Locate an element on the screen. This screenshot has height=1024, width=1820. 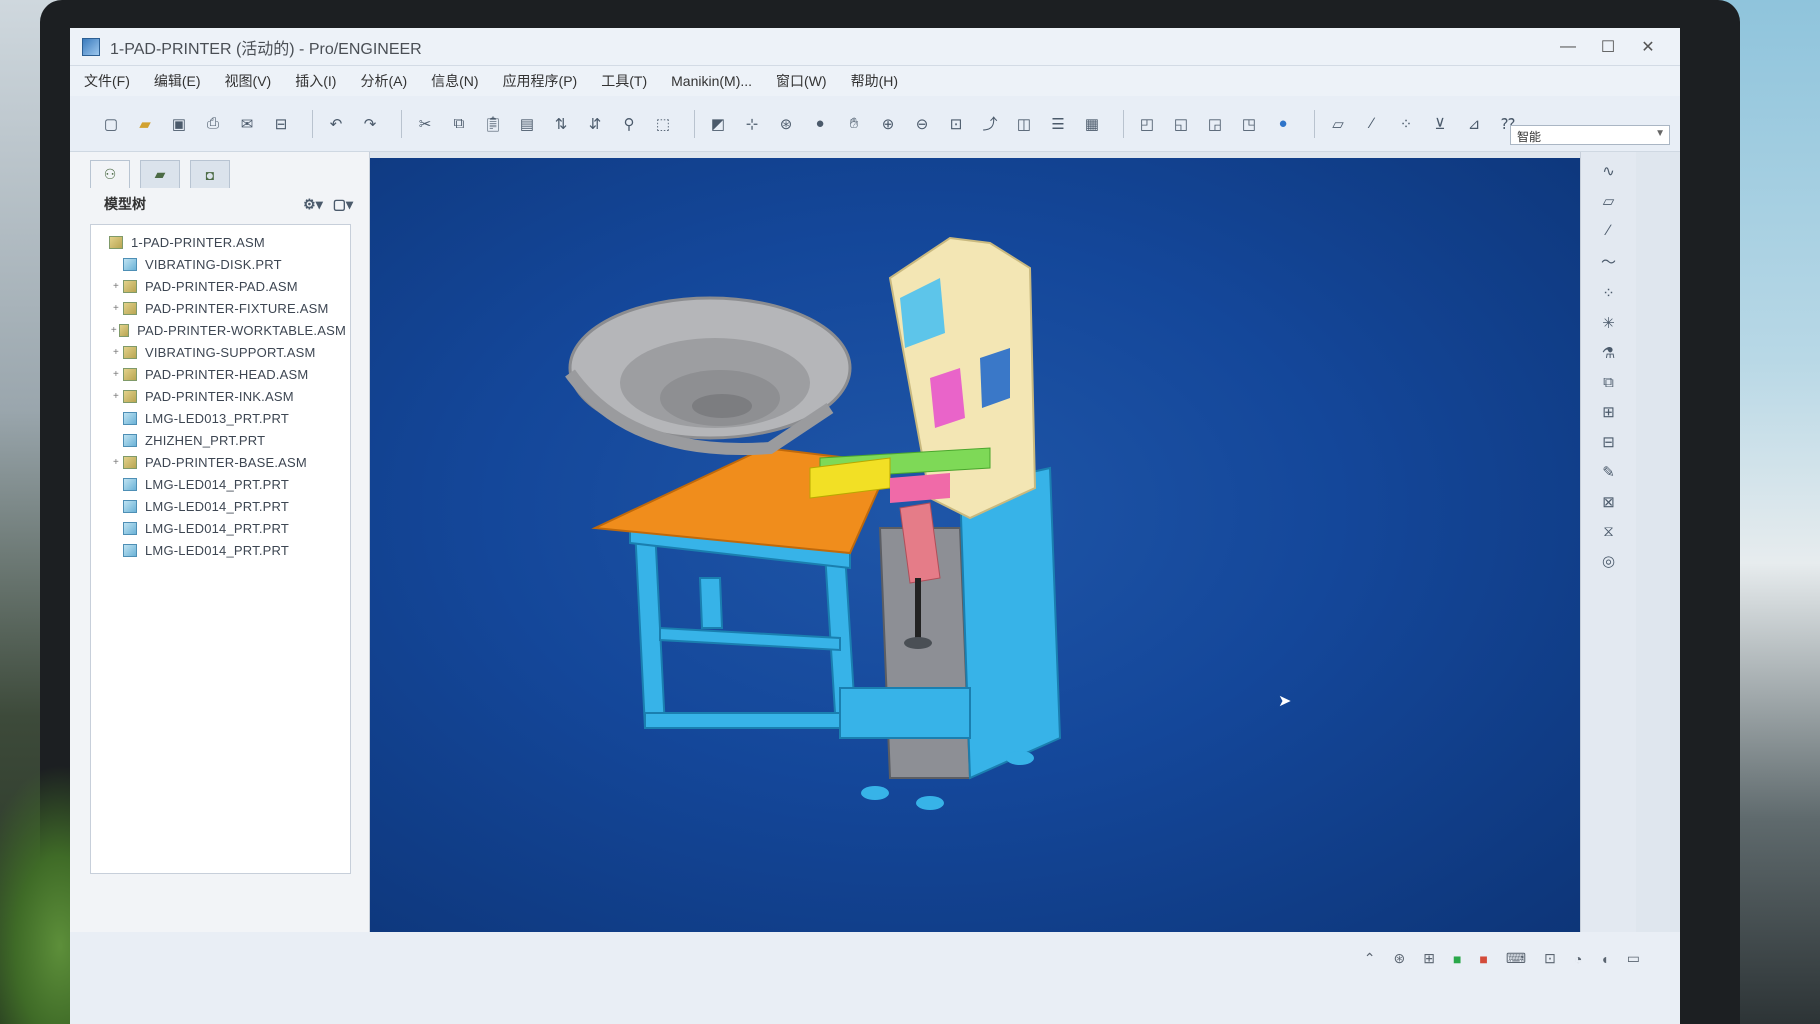
network-icon: ⊛ is located at coordinates (1399, 958).